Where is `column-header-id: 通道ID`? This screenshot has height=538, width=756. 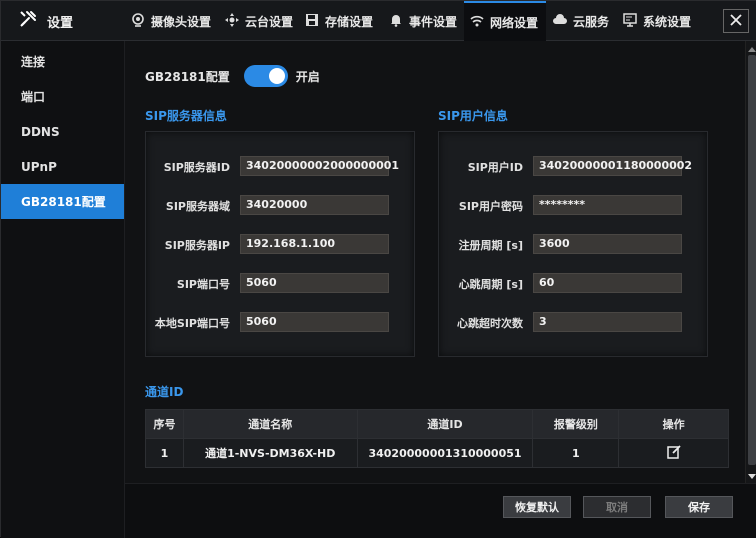 column-header-id: 通道ID is located at coordinates (445, 424).